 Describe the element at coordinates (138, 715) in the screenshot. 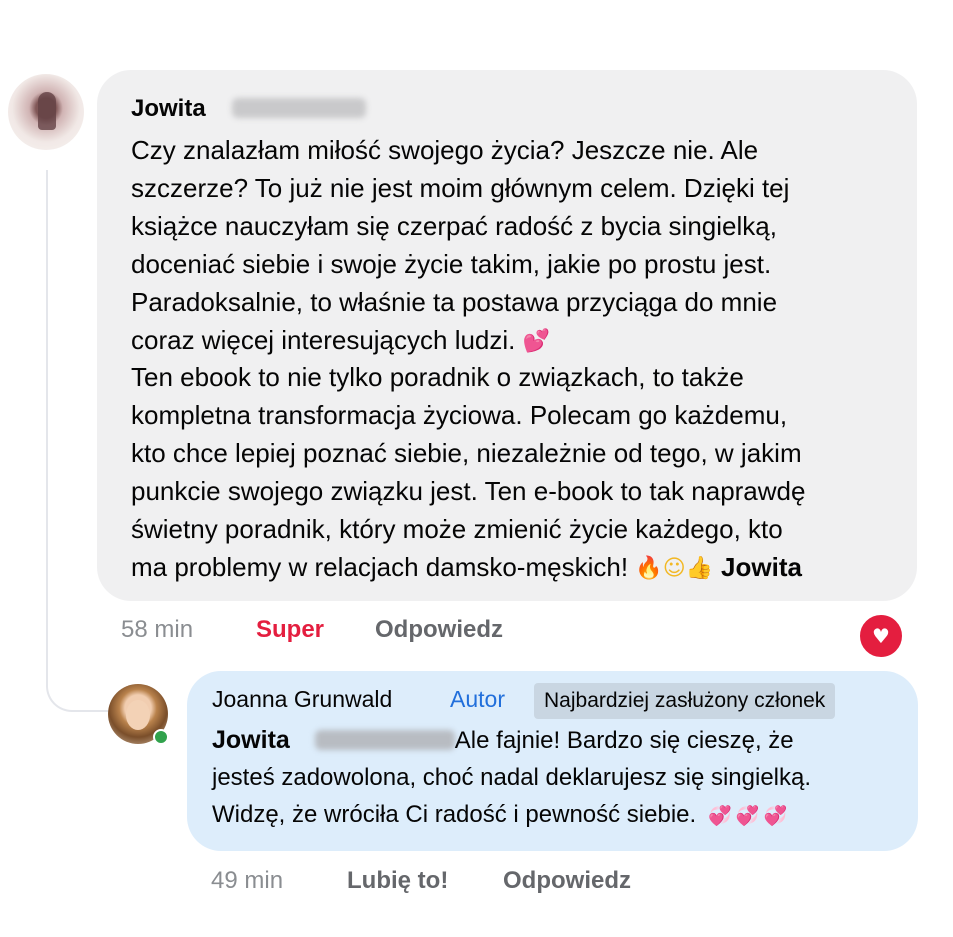

I see `avatar-face` at that location.